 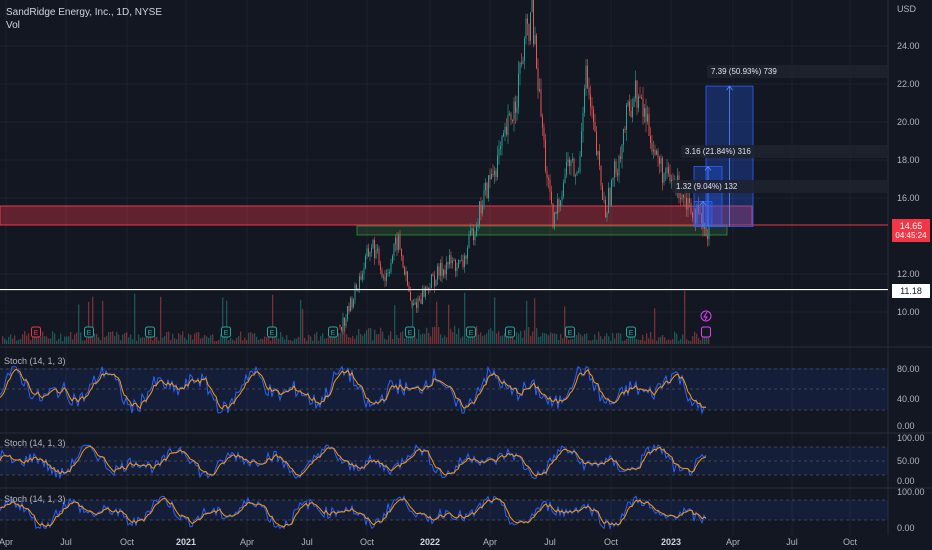 What do you see at coordinates (542, 230) in the screenshot?
I see `support-zone` at bounding box center [542, 230].